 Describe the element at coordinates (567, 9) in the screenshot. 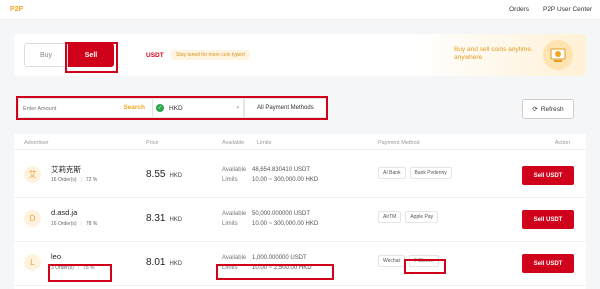

I see `nav-user-center-link: P2P User Center` at that location.